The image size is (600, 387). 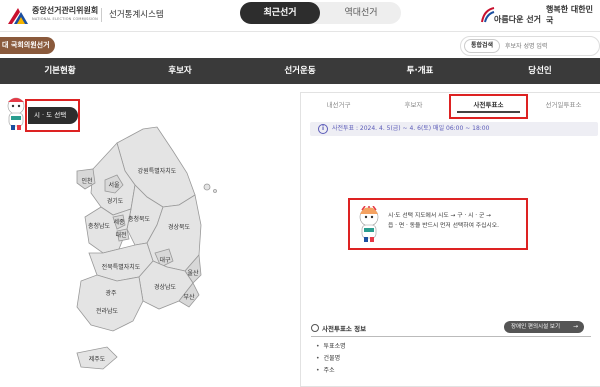 I want to click on map-label-gyeonggi: 경기도, so click(x=115, y=201).